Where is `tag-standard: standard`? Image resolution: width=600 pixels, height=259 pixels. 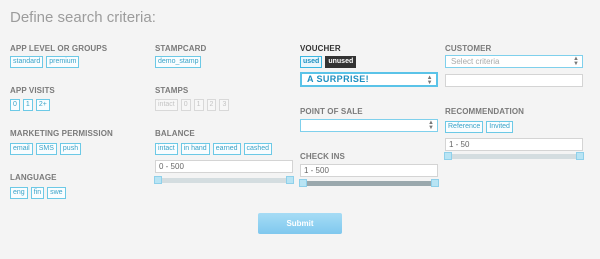
tag-standard: standard is located at coordinates (27, 62).